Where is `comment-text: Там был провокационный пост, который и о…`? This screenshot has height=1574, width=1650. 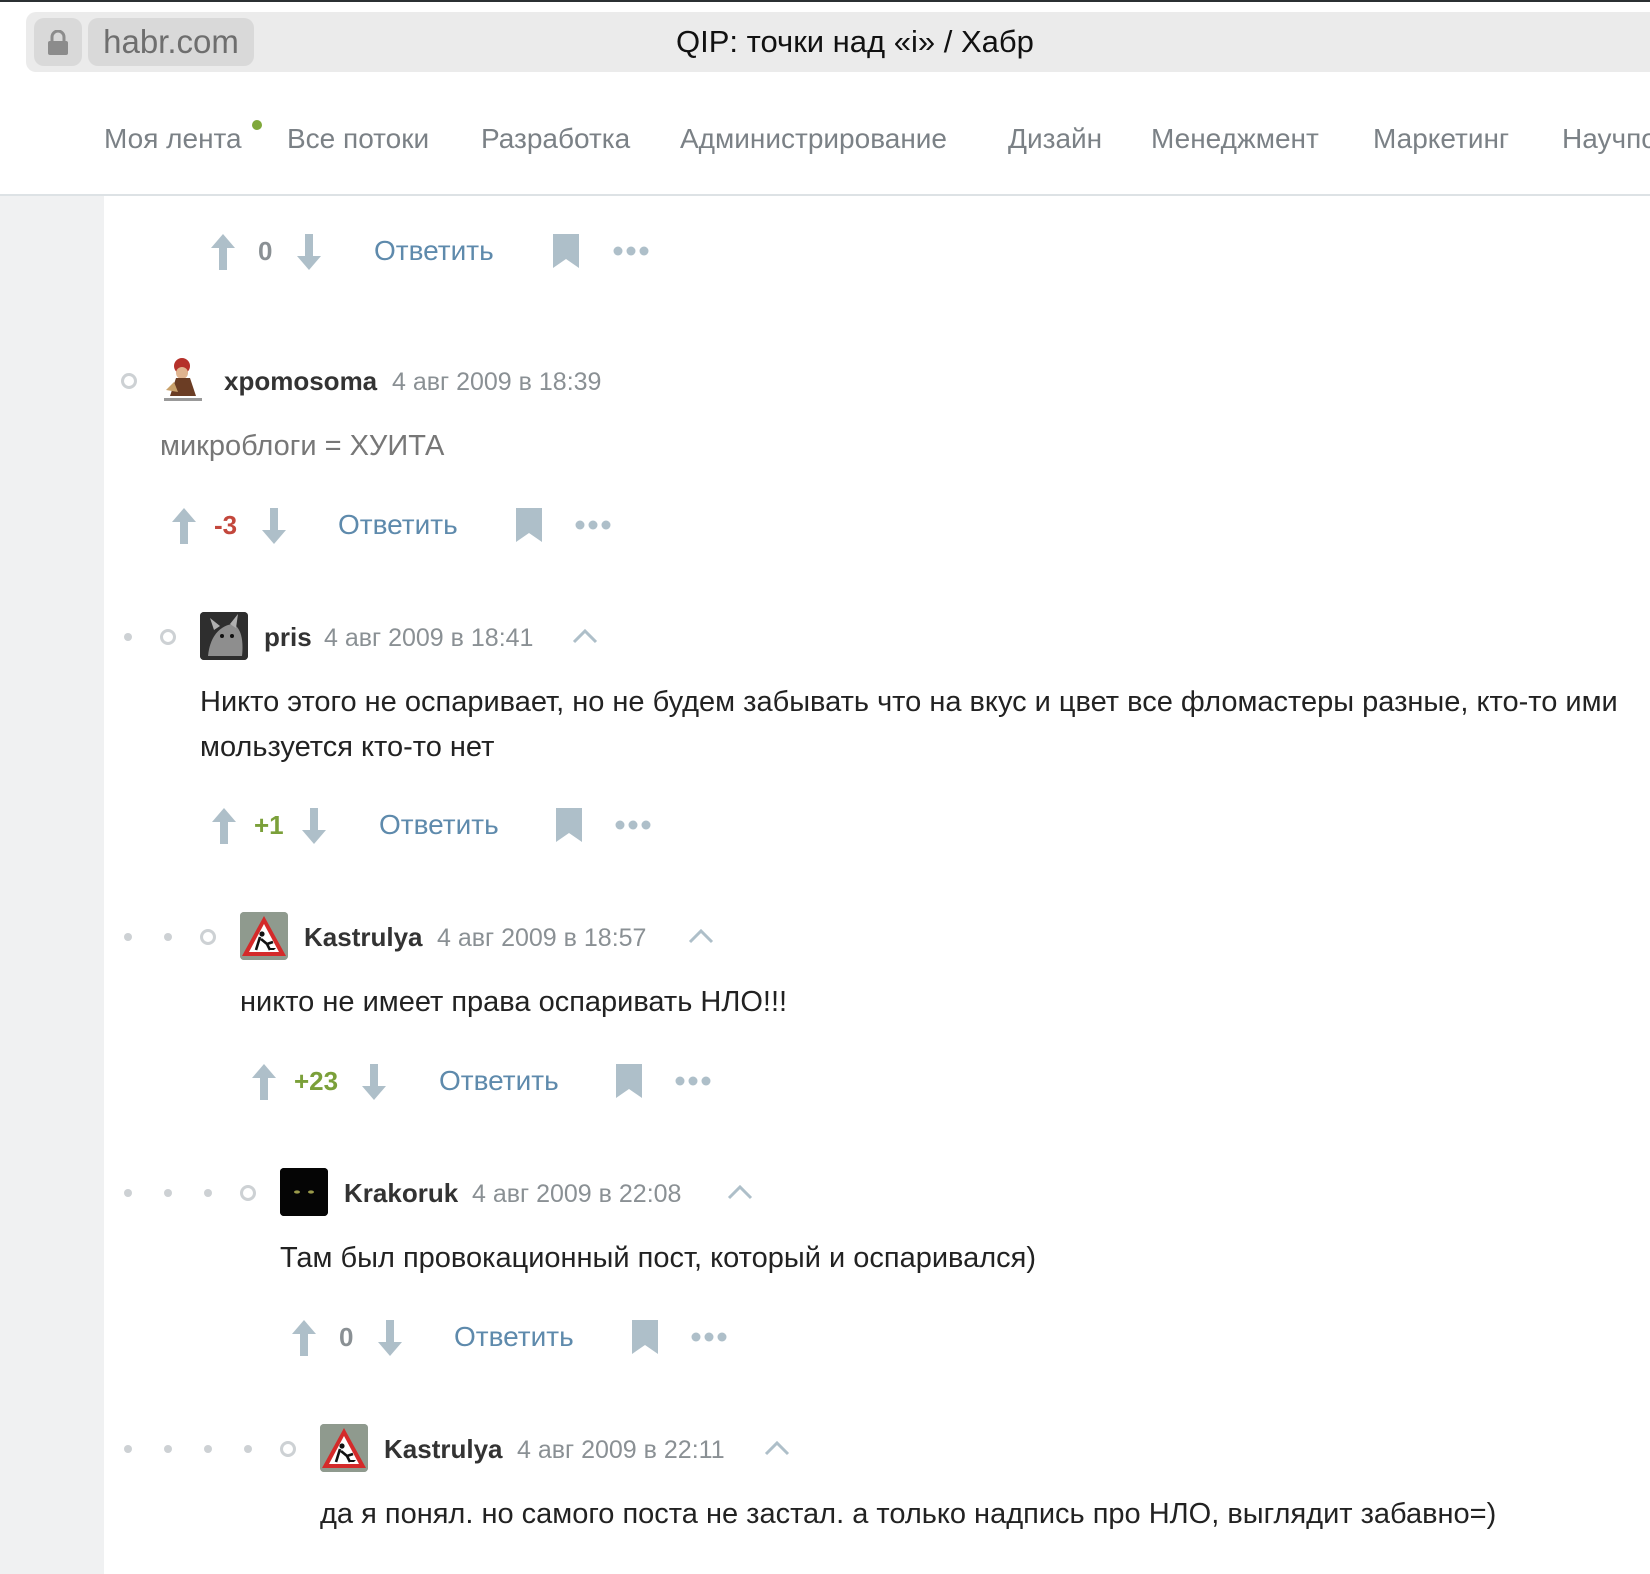
comment-text: Там был провокационный пост, который и о… is located at coordinates (658, 1258).